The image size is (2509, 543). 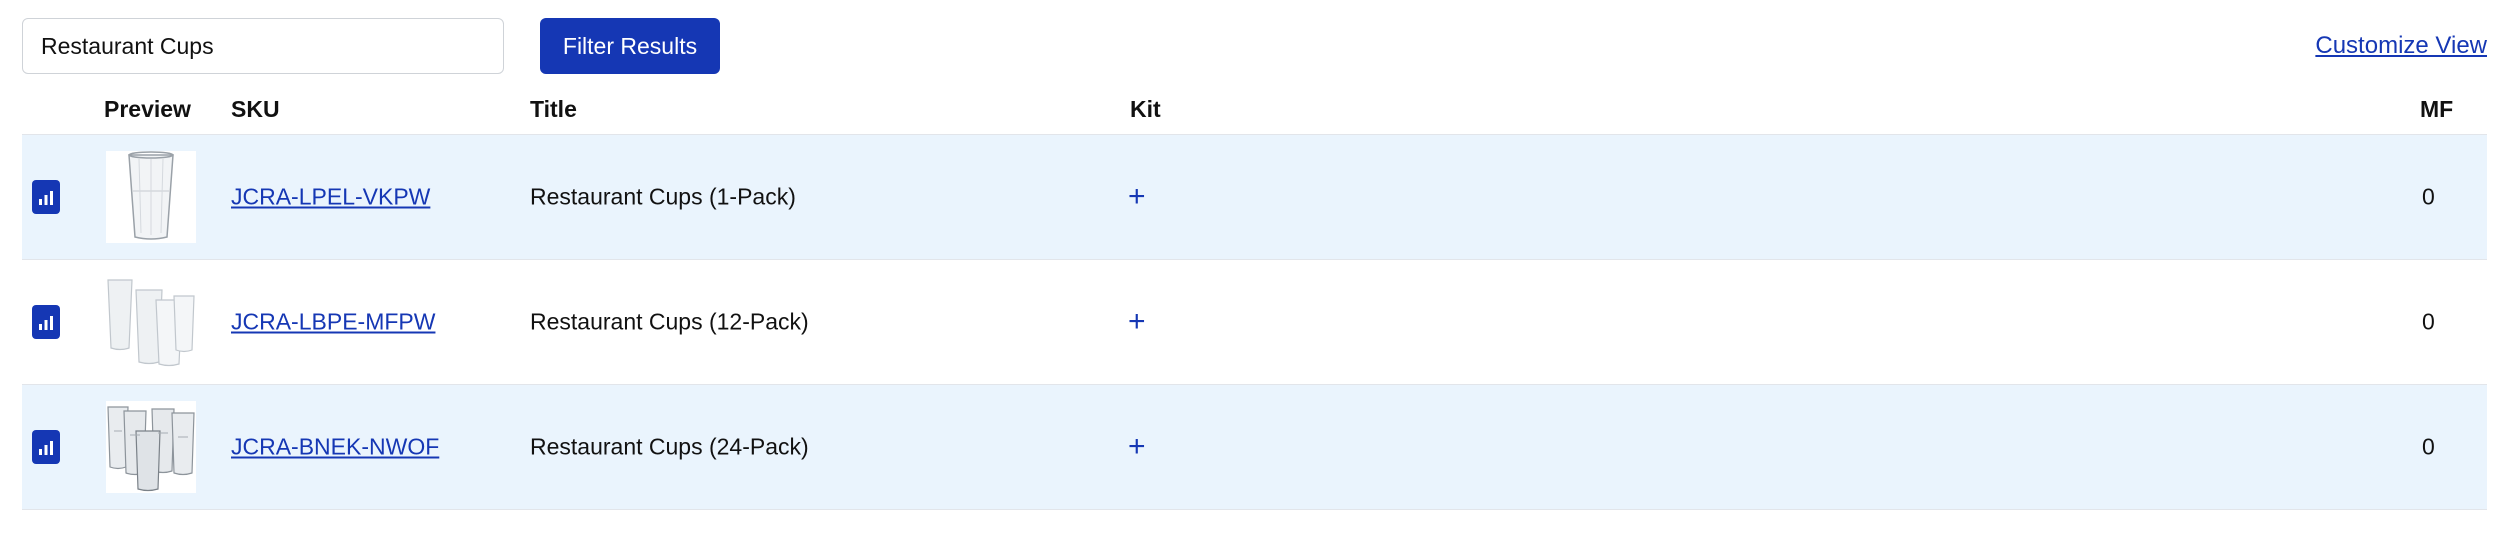 I want to click on sku-link: JCRA-LPEL-VKPW, so click(x=330, y=197).